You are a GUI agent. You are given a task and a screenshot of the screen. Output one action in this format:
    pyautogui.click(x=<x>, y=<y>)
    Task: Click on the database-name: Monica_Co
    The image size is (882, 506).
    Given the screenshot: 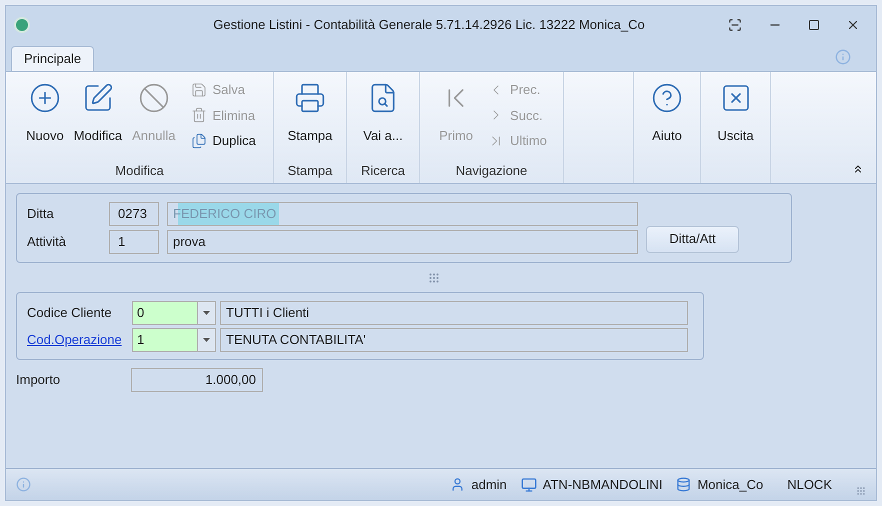 What is the action you would take?
    pyautogui.click(x=730, y=485)
    